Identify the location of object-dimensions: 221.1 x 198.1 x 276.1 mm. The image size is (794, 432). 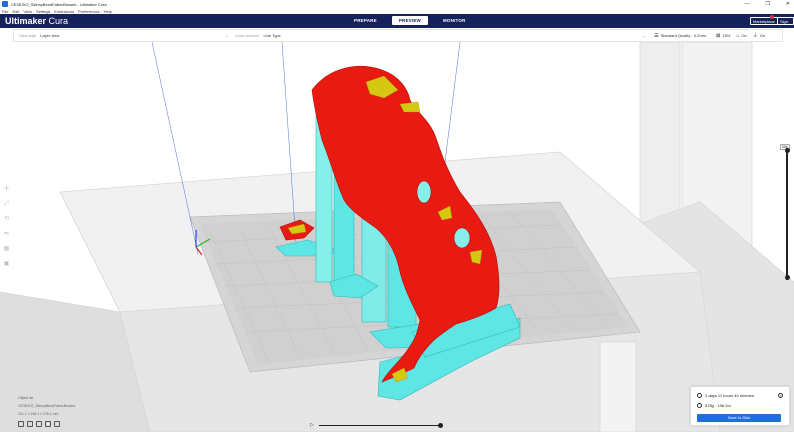
(38, 414).